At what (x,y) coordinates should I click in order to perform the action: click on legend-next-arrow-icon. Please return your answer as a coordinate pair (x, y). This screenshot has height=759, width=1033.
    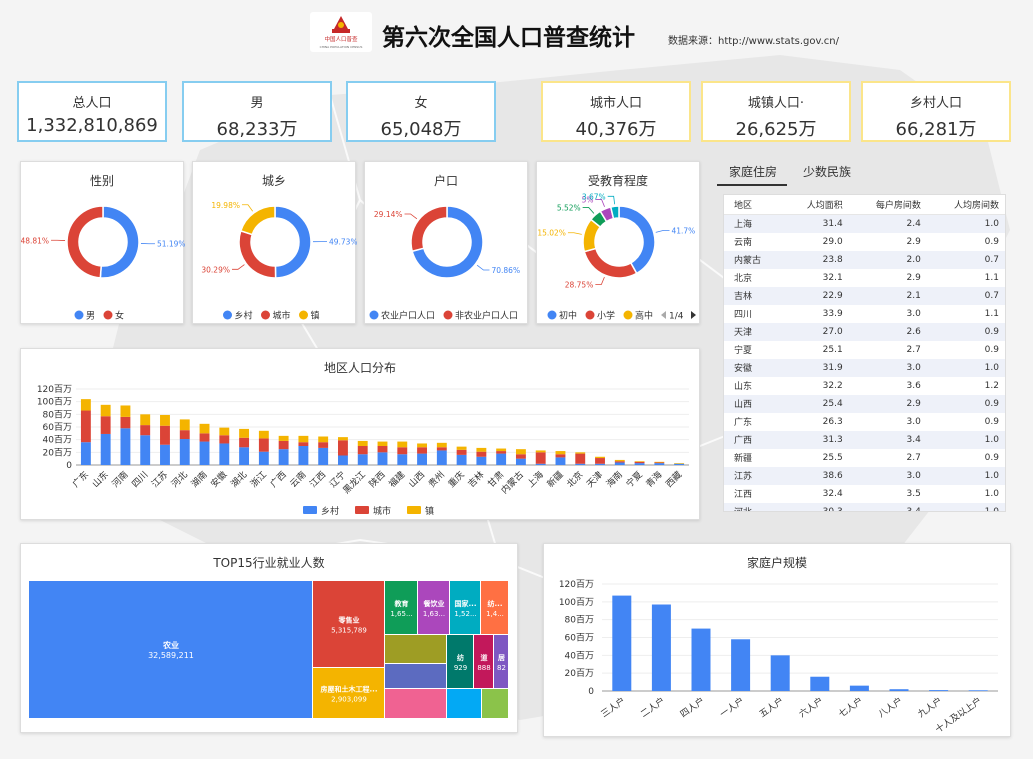
    Looking at the image, I should click on (693, 315).